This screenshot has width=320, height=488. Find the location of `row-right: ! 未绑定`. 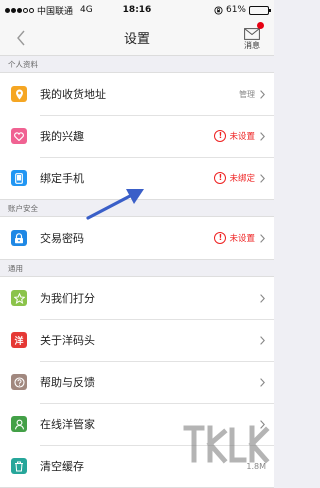

row-right: ! 未绑定 is located at coordinates (240, 178).